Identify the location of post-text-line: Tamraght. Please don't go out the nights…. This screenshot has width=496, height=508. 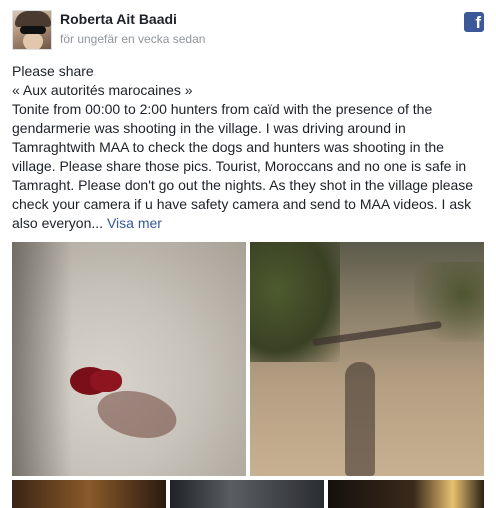
(243, 185).